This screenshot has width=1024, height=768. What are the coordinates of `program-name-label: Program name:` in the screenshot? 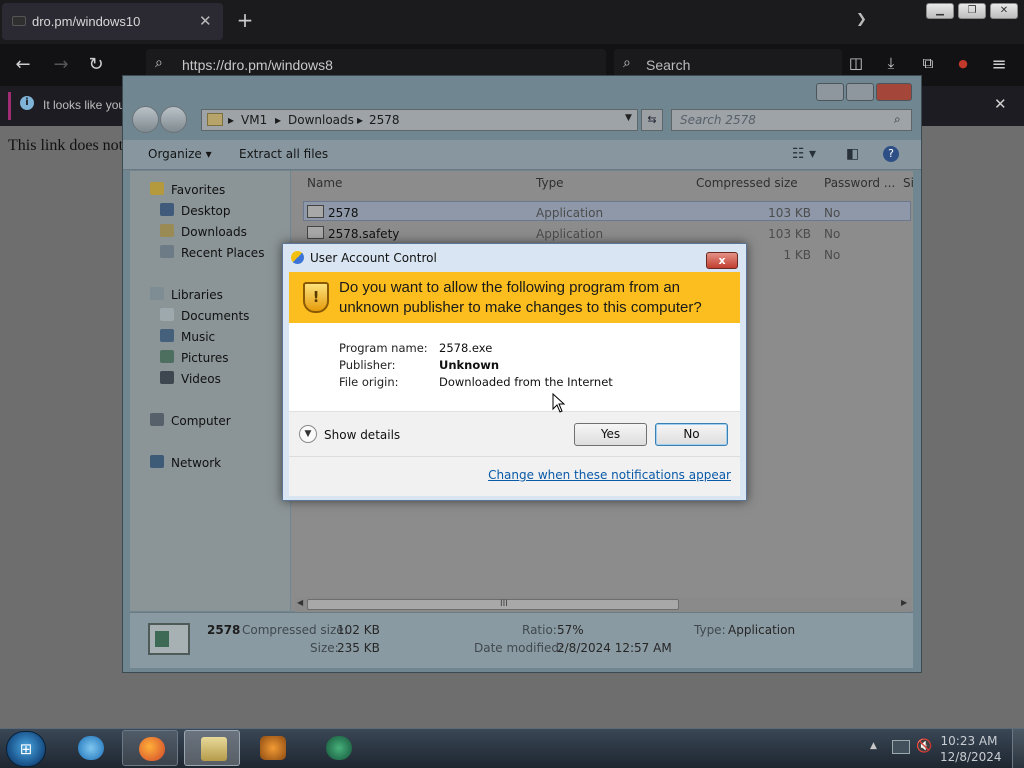 It's located at (383, 348).